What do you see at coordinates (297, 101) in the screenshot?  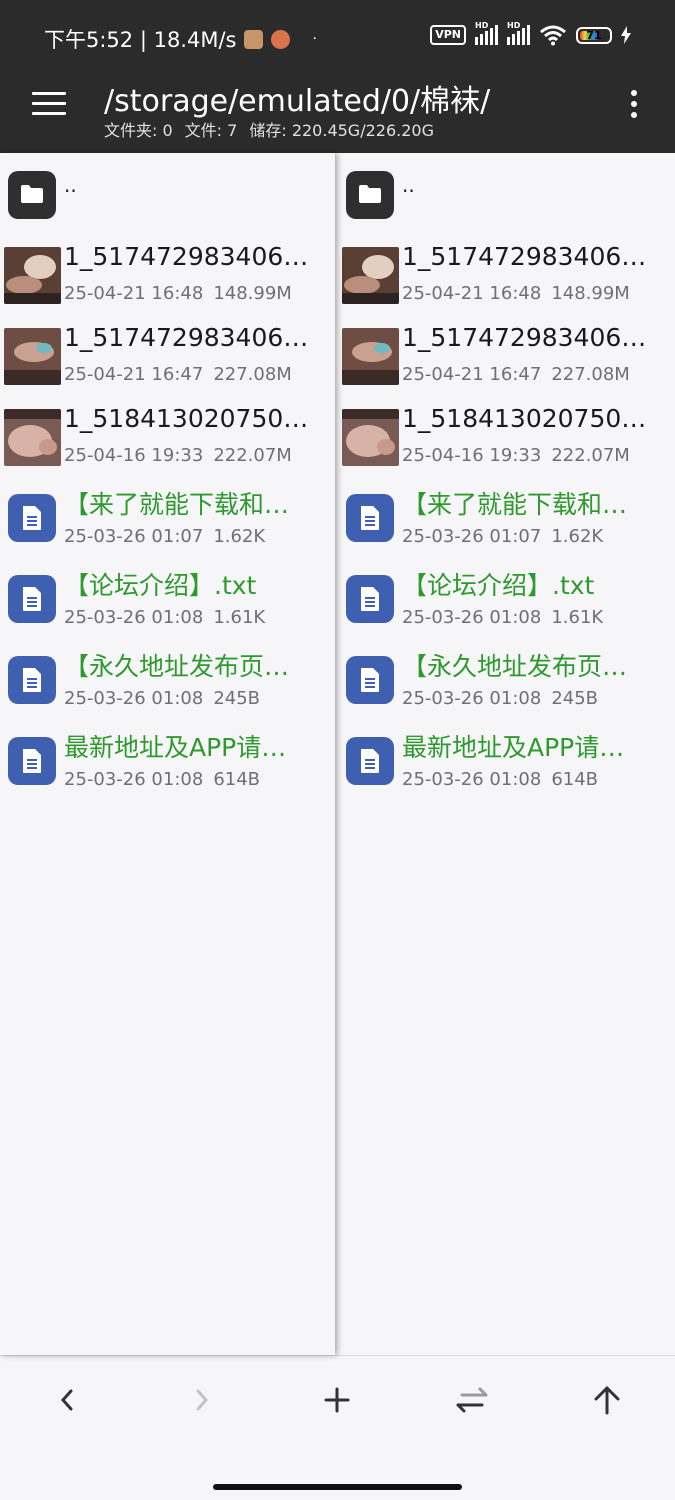 I see `current-path: /storage/emulated/0/棉袜/` at bounding box center [297, 101].